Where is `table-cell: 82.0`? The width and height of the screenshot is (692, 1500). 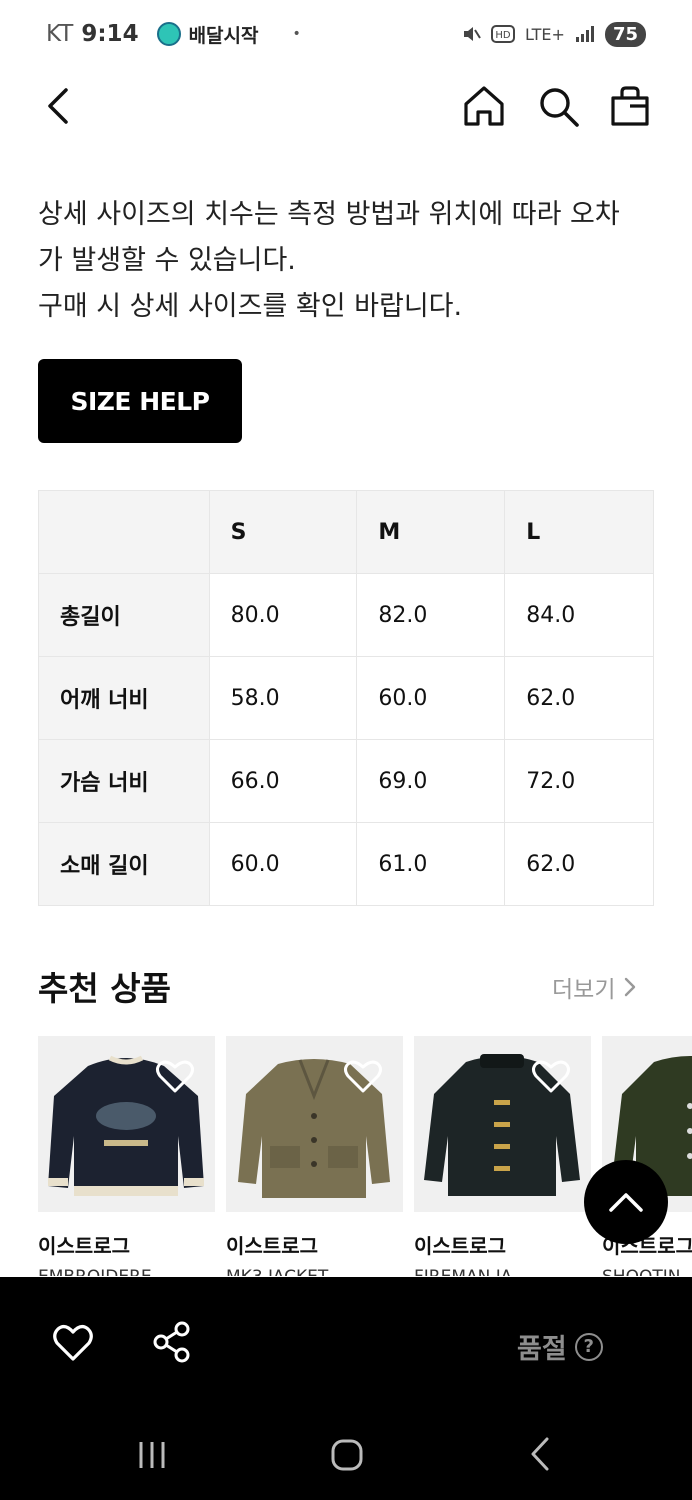 table-cell: 82.0 is located at coordinates (431, 615).